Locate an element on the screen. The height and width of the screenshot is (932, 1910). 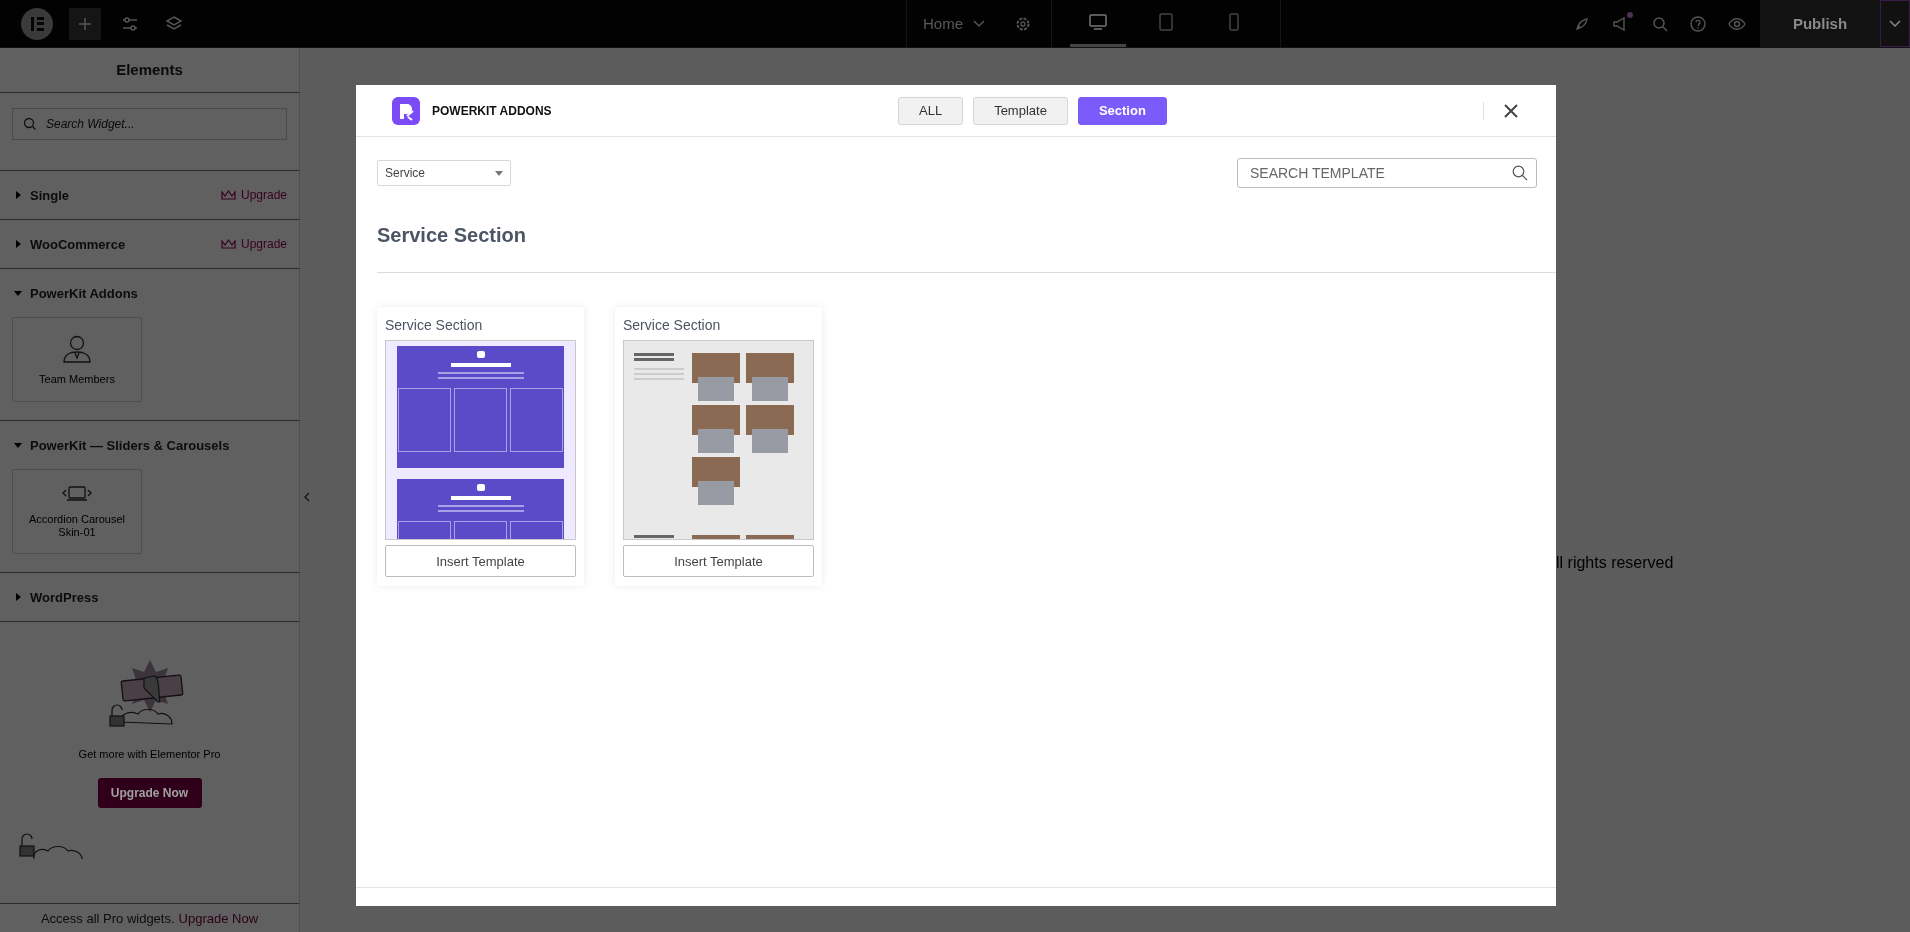
settings-icon is located at coordinates (1023, 23).